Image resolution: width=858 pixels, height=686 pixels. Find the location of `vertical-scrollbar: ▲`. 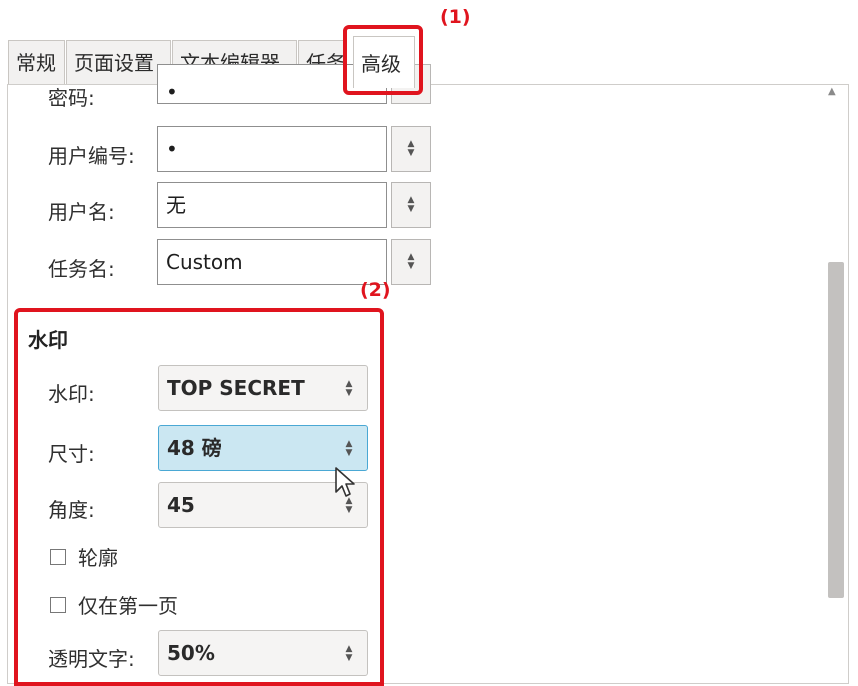

vertical-scrollbar: ▲ is located at coordinates (834, 385).